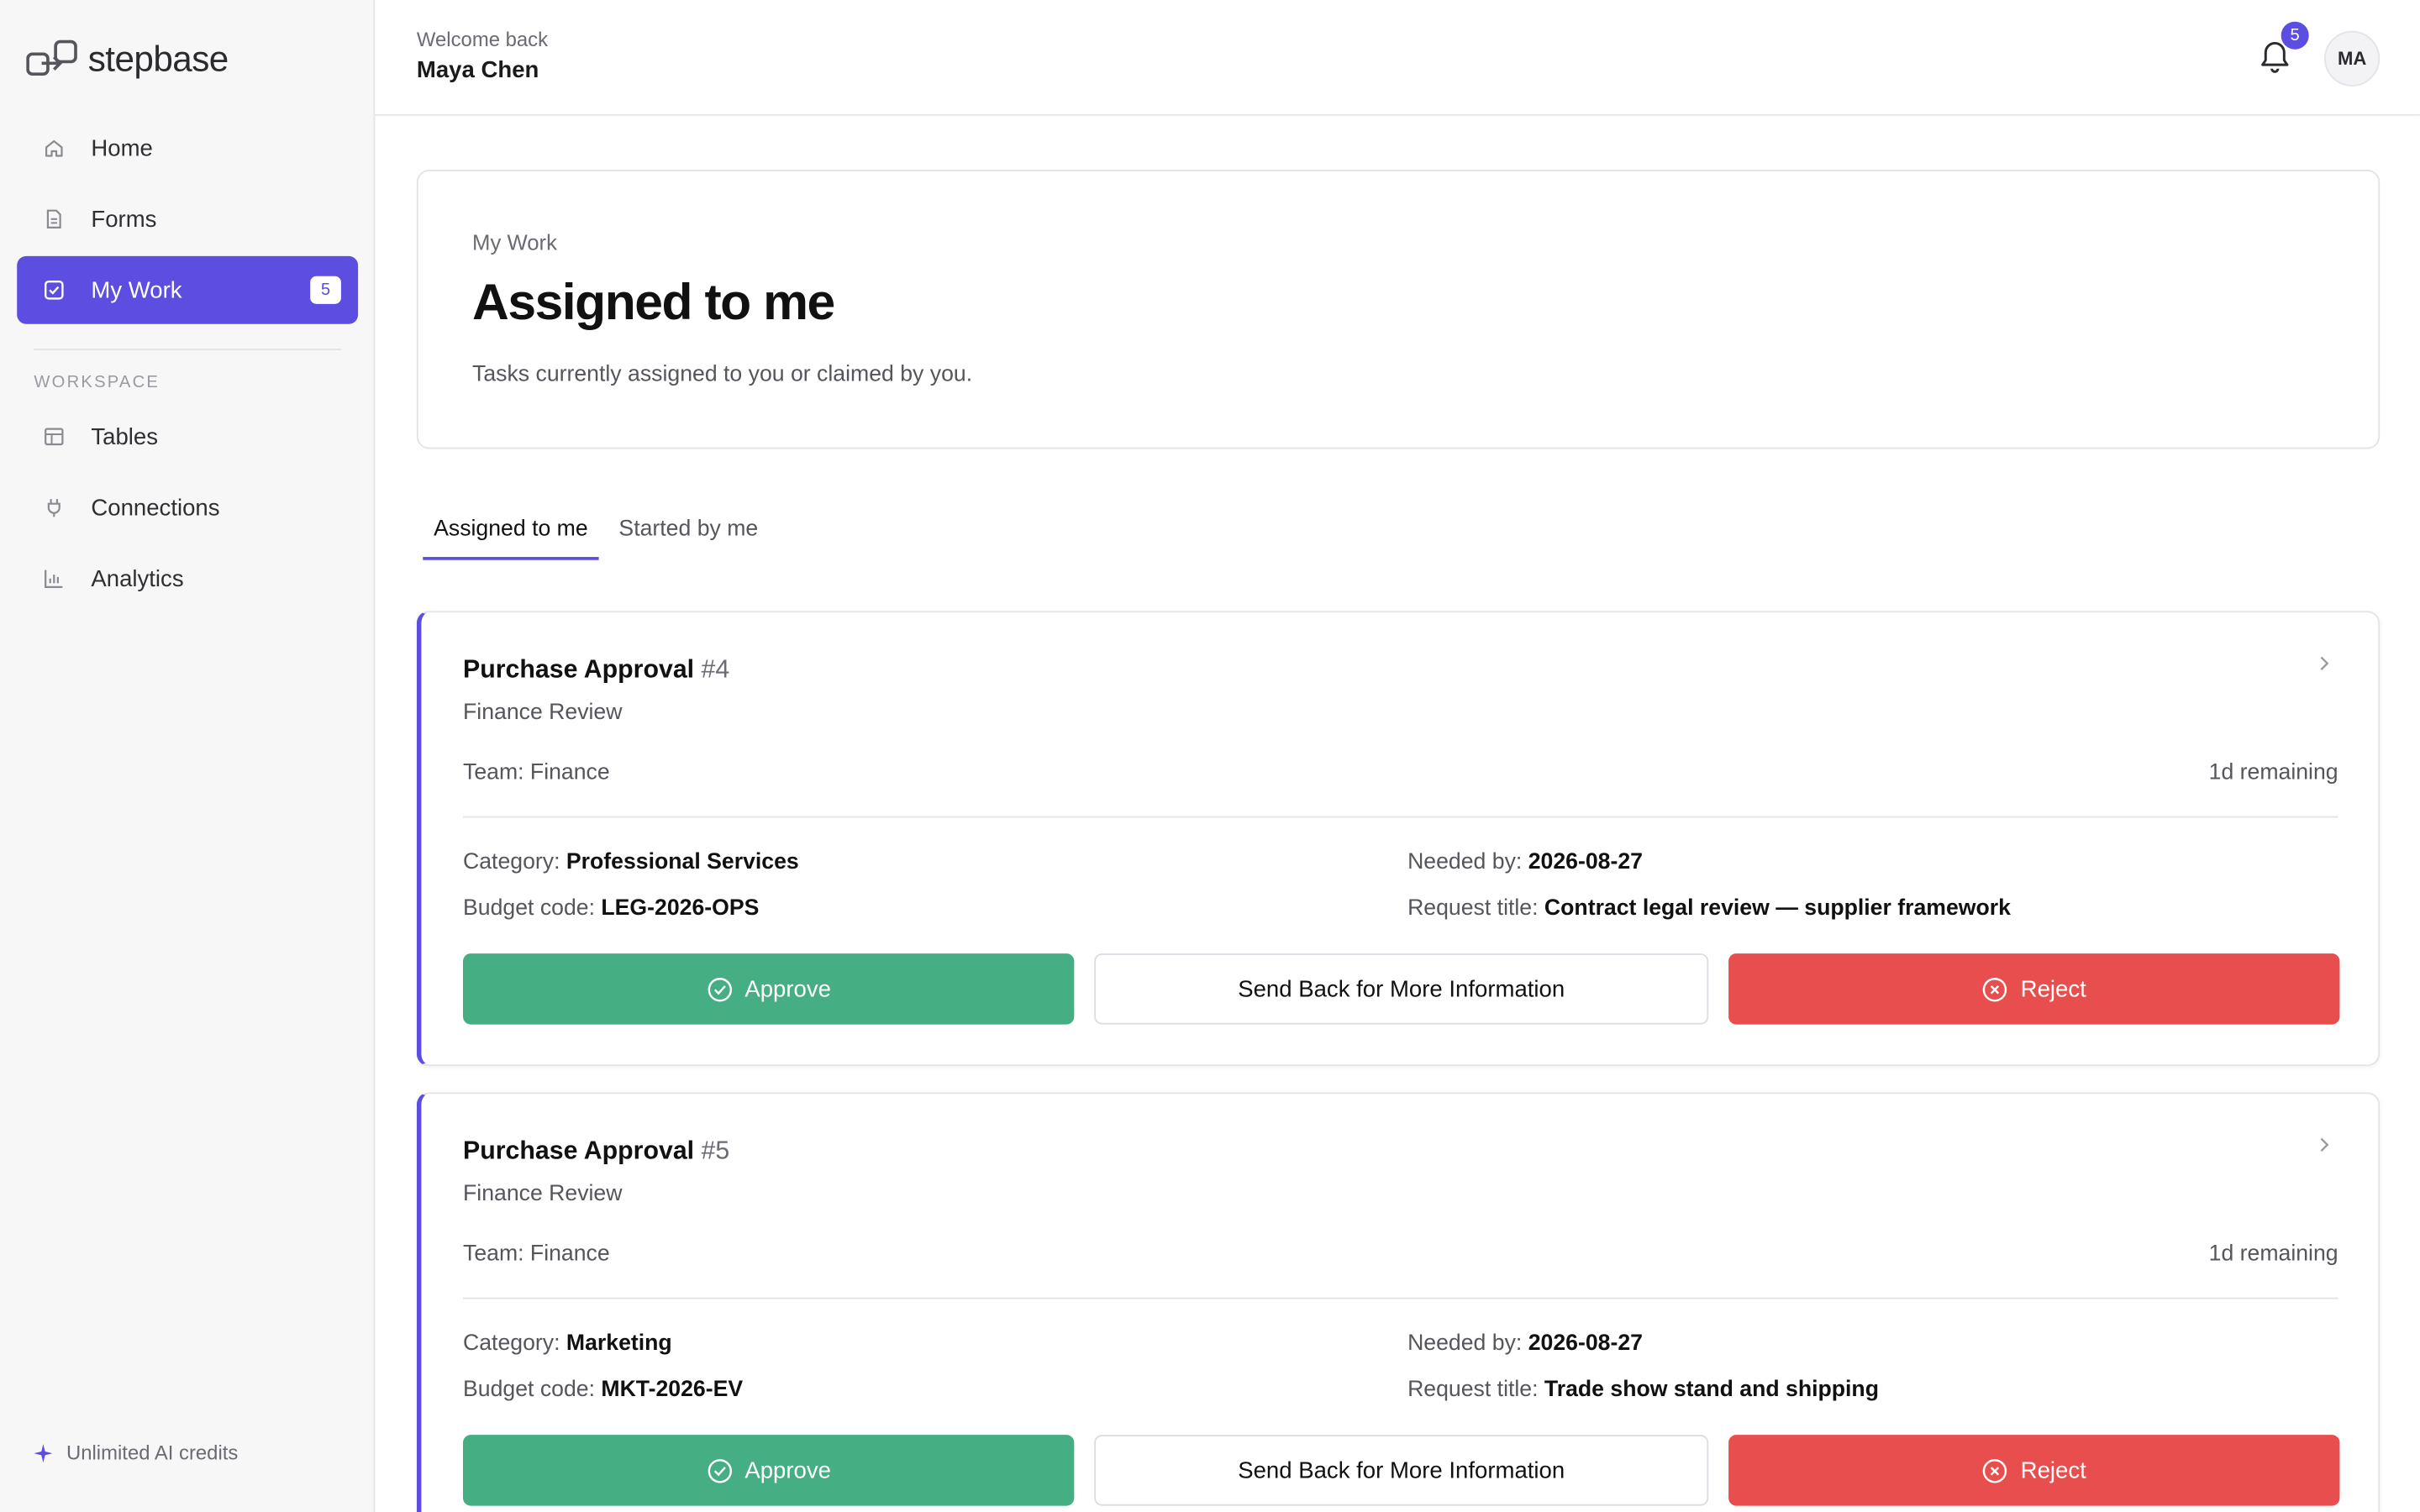 The height and width of the screenshot is (1512, 2420). Describe the element at coordinates (122, 147) in the screenshot. I see `sidebar-item-label: Home` at that location.